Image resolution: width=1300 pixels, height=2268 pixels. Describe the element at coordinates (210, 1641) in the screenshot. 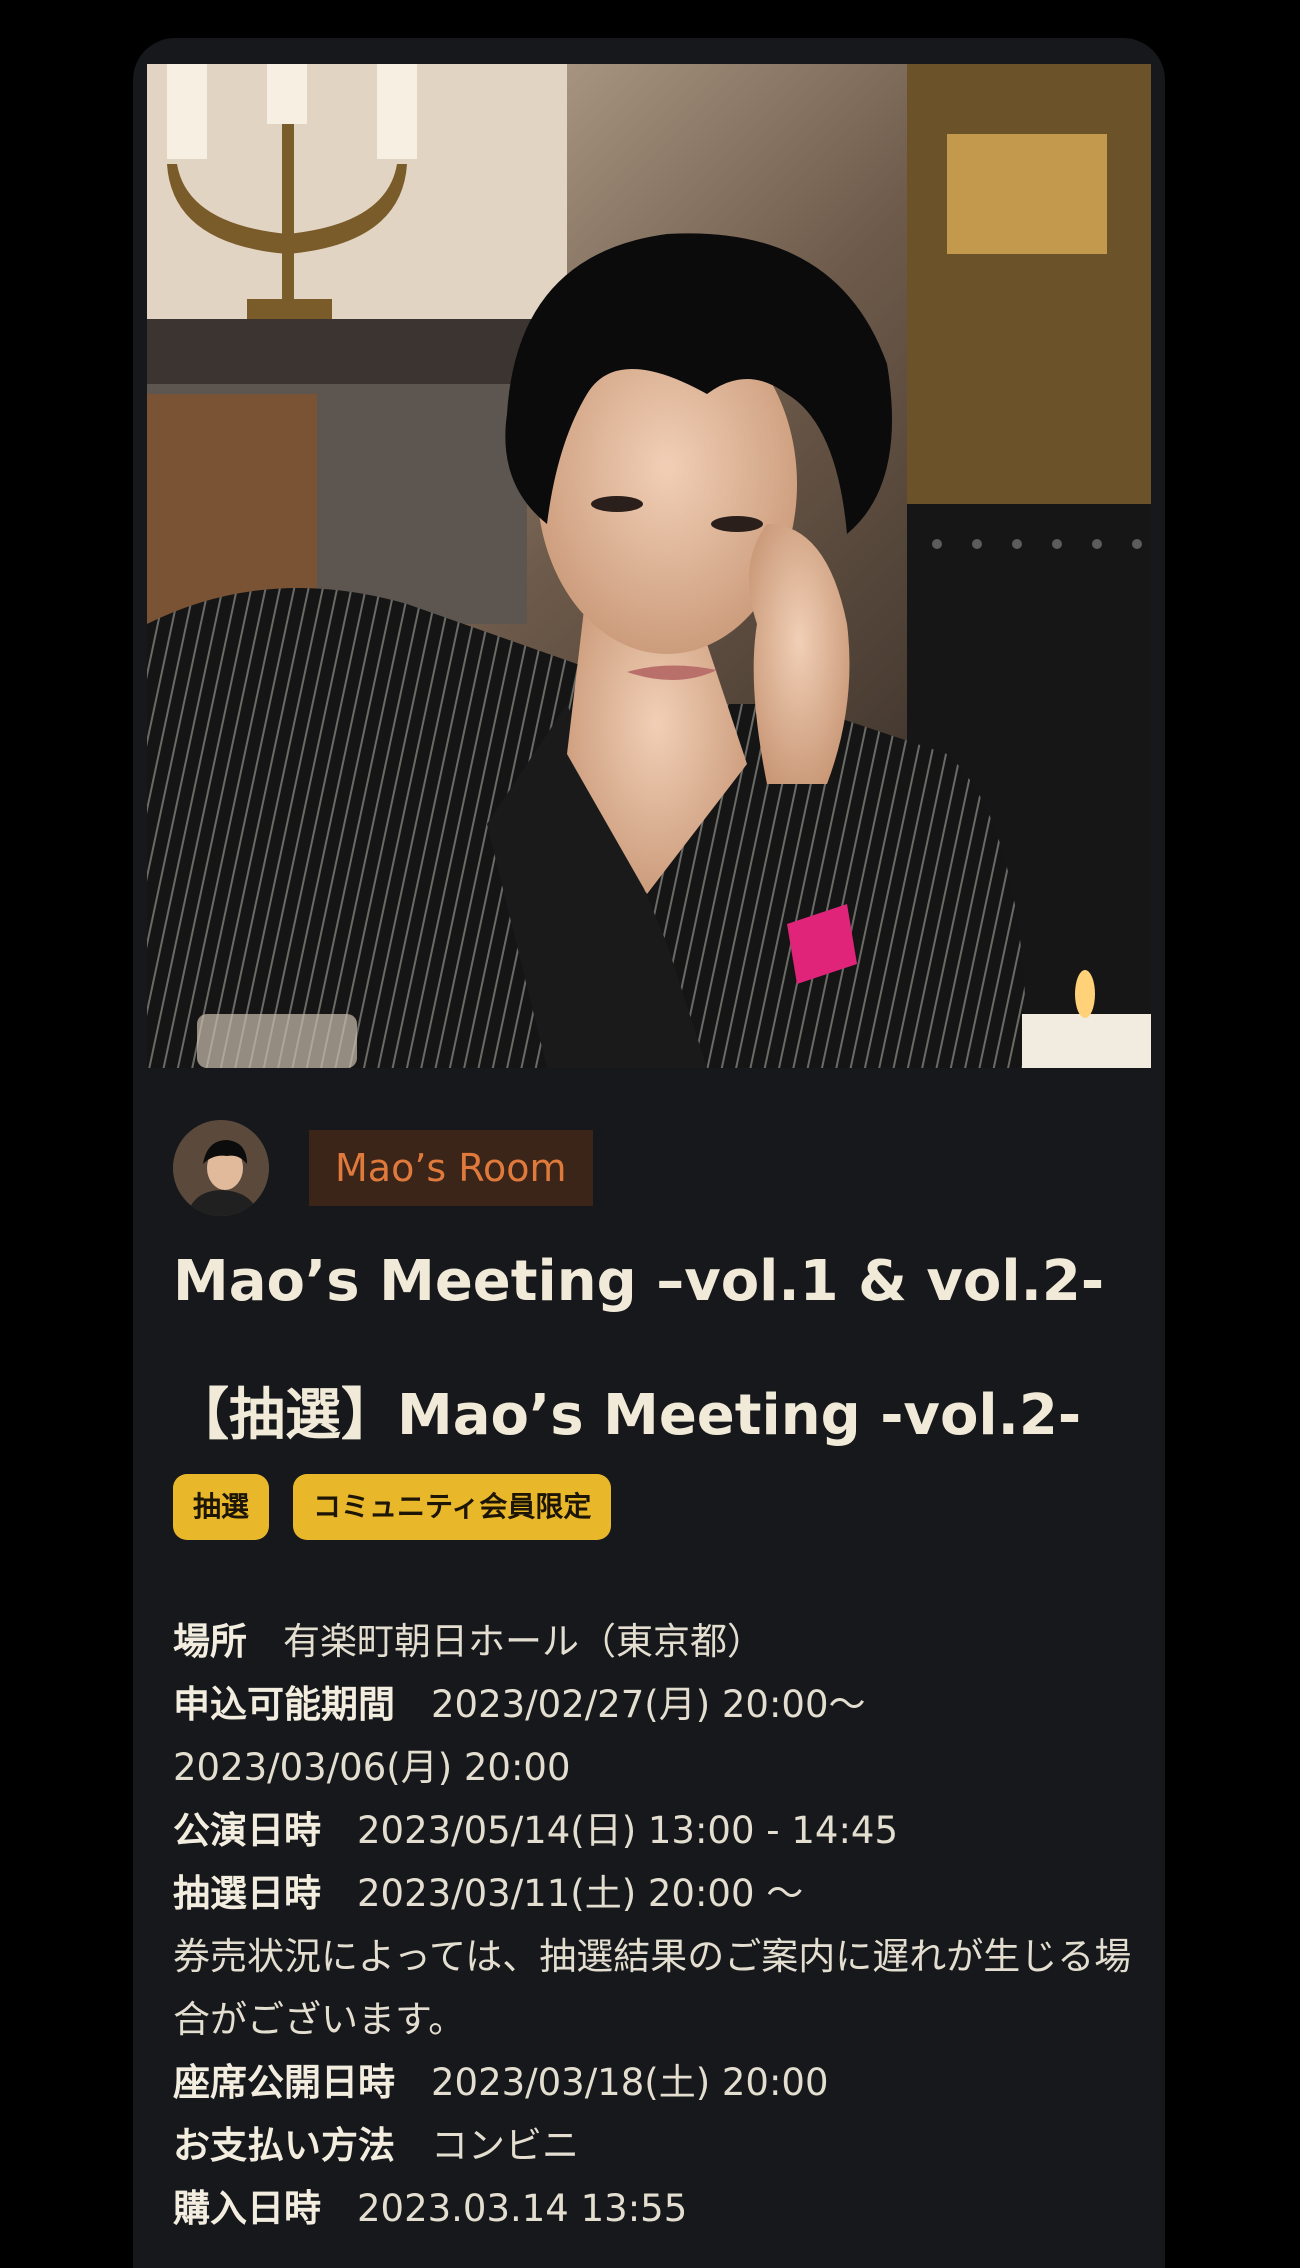

I see `detail-label: 場所` at that location.